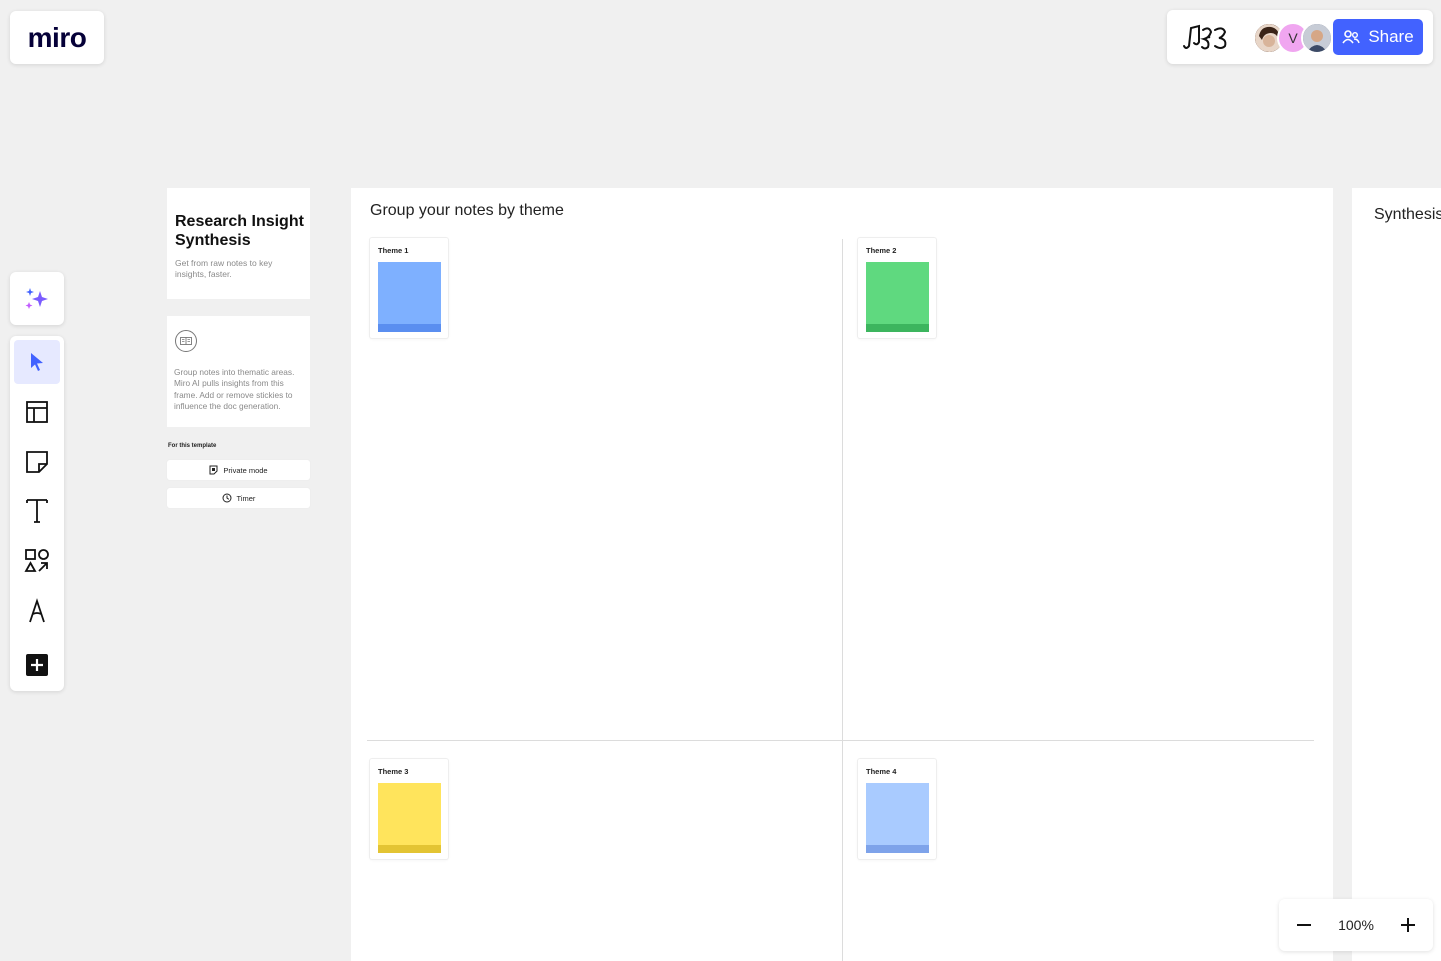  Describe the element at coordinates (842, 600) in the screenshot. I see `quadrant-divider-vertical` at that location.